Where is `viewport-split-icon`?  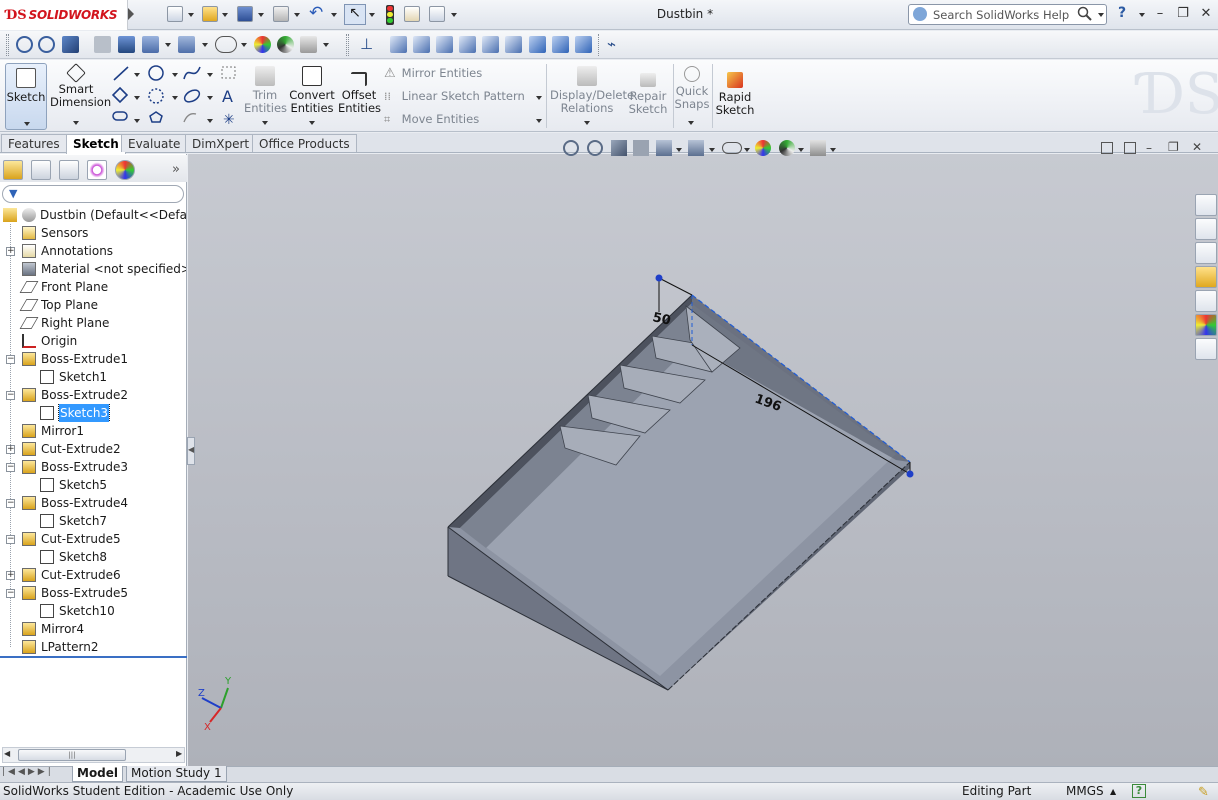 viewport-split-icon is located at coordinates (1107, 148).